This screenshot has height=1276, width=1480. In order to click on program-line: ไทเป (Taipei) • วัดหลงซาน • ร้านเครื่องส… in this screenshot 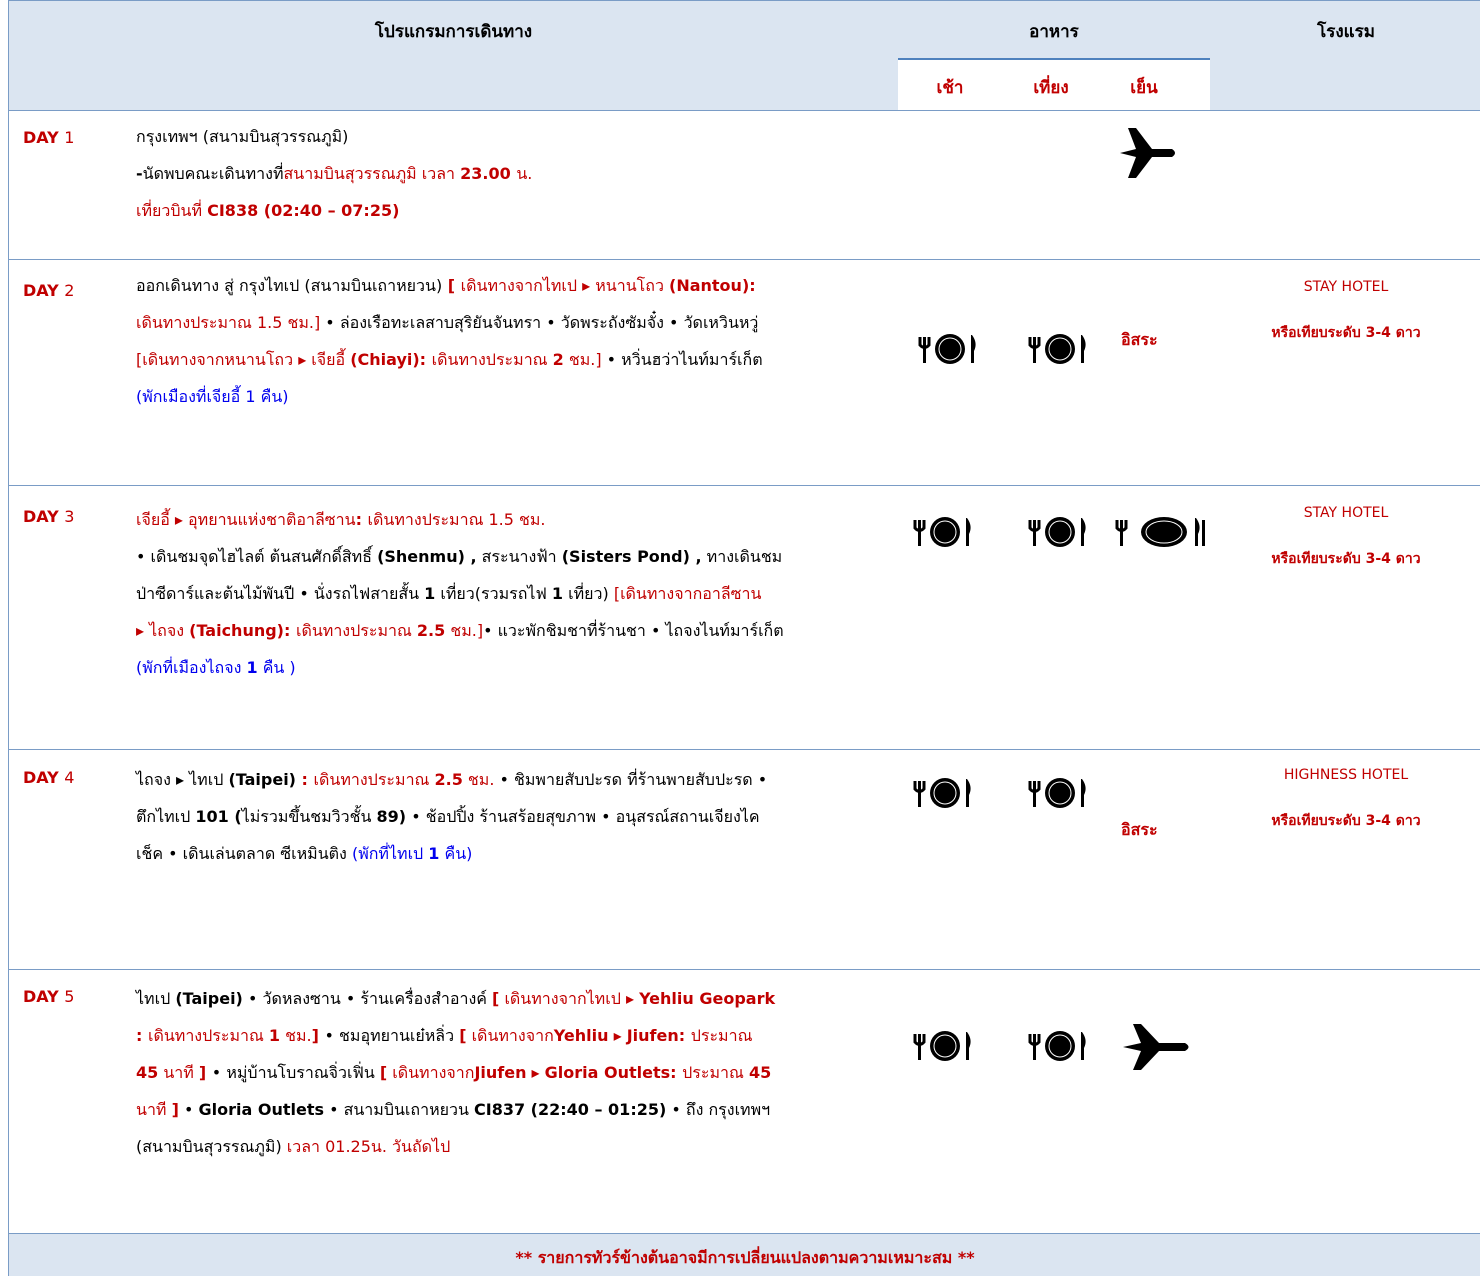, I will do `click(516, 998)`.